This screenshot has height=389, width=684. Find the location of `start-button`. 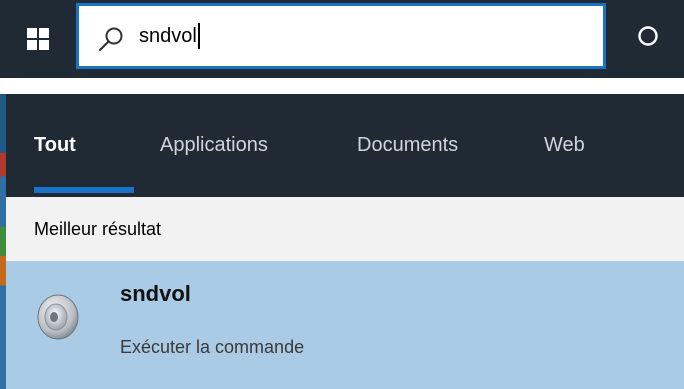

start-button is located at coordinates (38, 39).